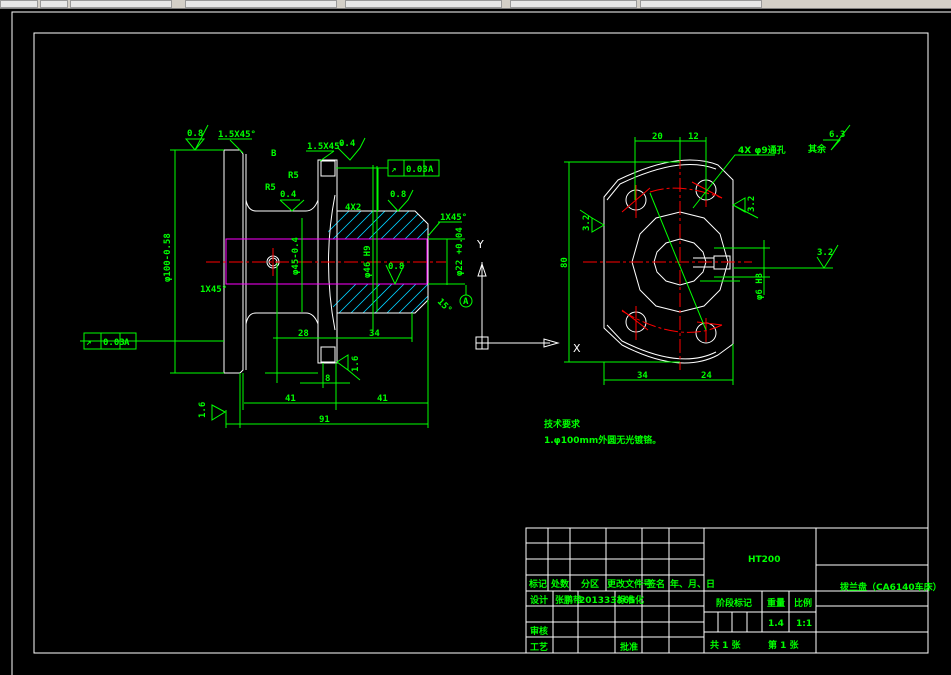 The width and height of the screenshot is (951, 675). Describe the element at coordinates (328, 354) in the screenshot. I see `slot-bottom` at that location.